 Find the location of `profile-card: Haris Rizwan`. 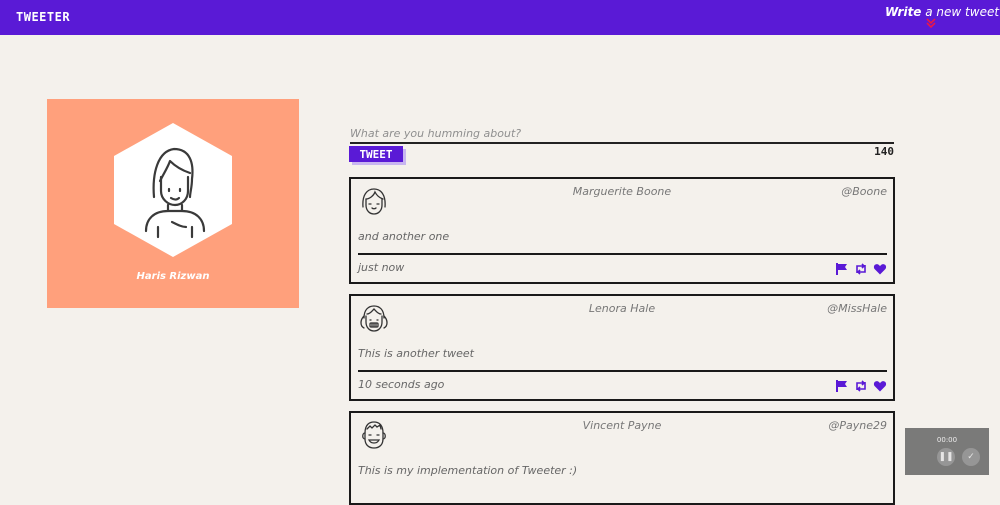

profile-card: Haris Rizwan is located at coordinates (173, 203).